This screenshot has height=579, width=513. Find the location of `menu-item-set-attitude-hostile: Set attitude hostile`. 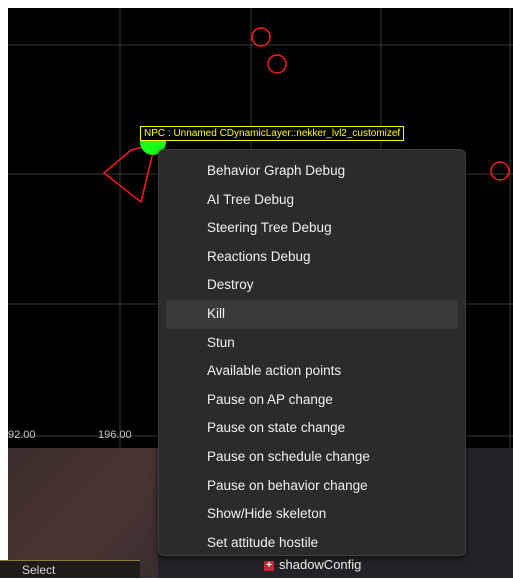

menu-item-set-attitude-hostile: Set attitude hostile is located at coordinates (312, 543).